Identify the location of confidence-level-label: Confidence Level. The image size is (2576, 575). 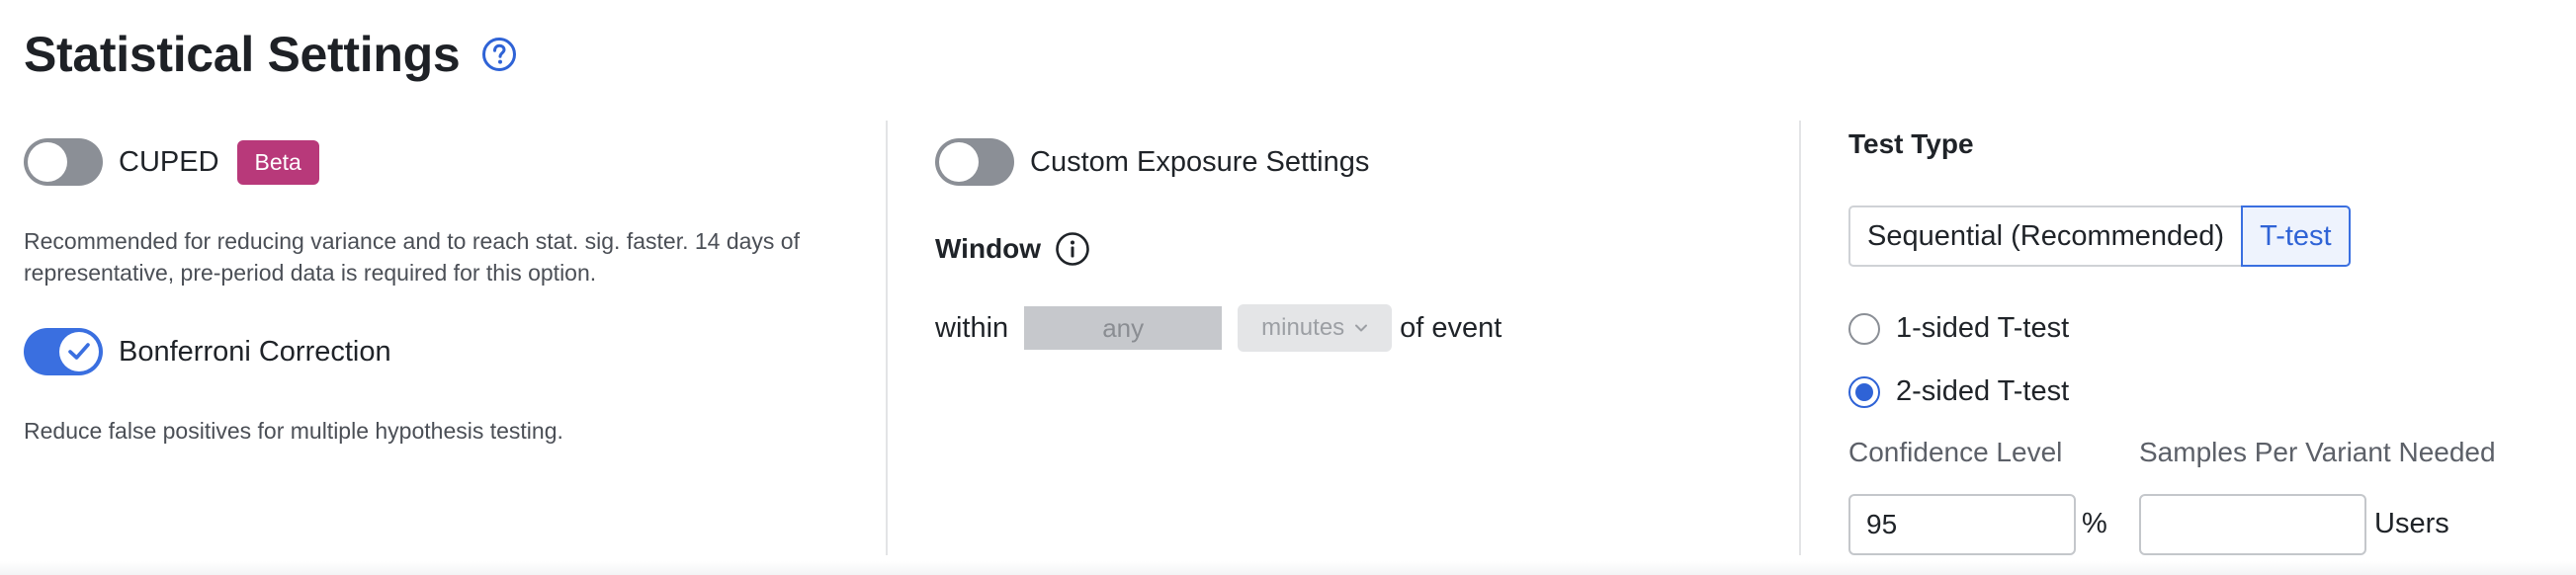
(1955, 452).